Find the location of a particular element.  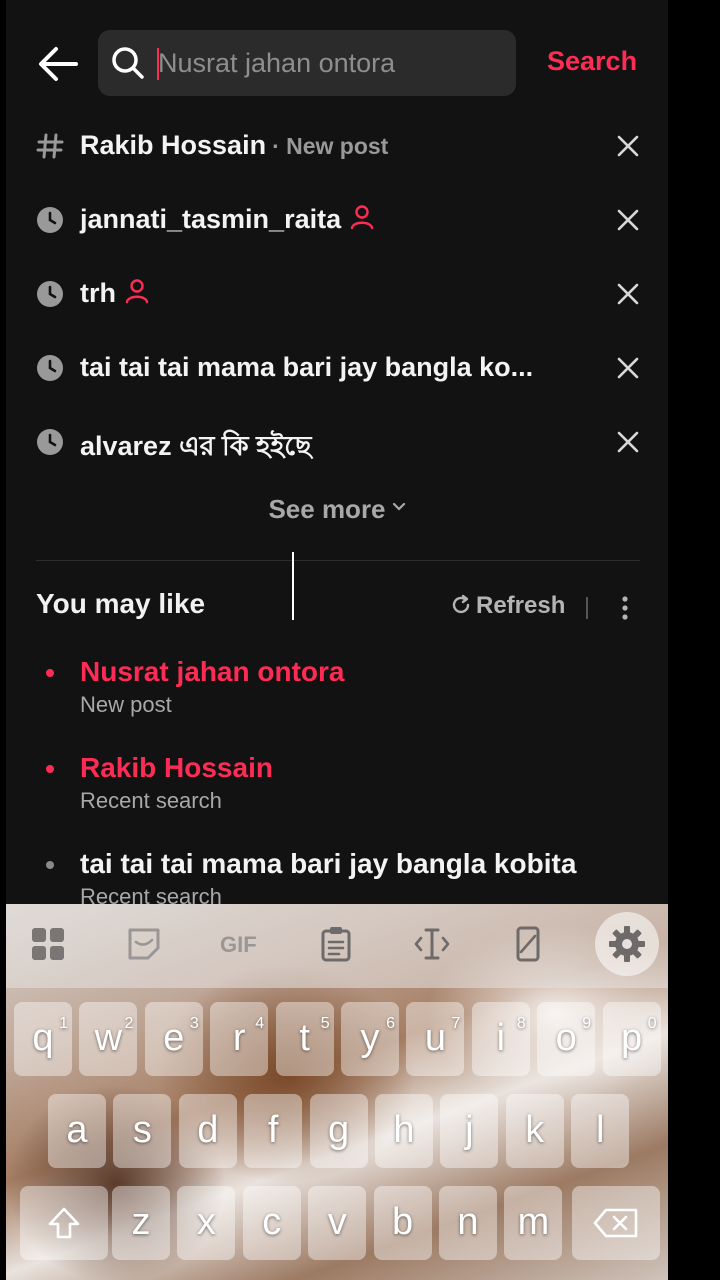

key-label: b is located at coordinates (403, 1222).